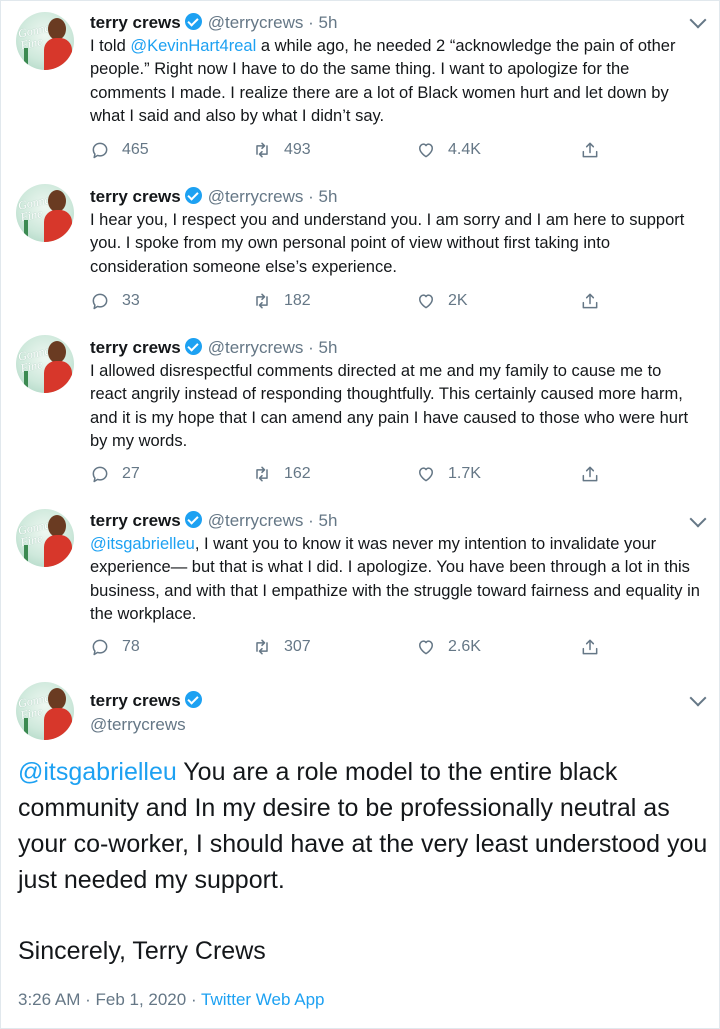 The height and width of the screenshot is (1029, 720). Describe the element at coordinates (115, 301) in the screenshot. I see `reply-button: 33` at that location.